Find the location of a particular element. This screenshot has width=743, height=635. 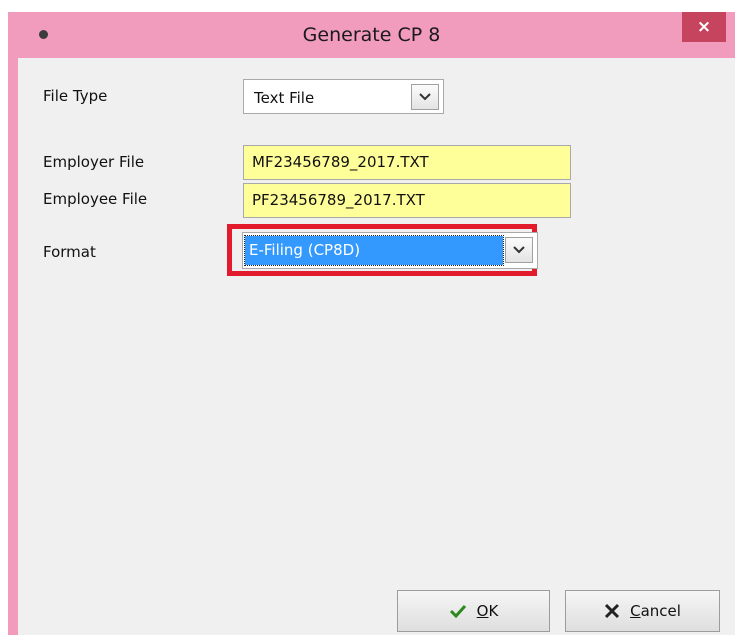

ok-button: OK is located at coordinates (473, 611).